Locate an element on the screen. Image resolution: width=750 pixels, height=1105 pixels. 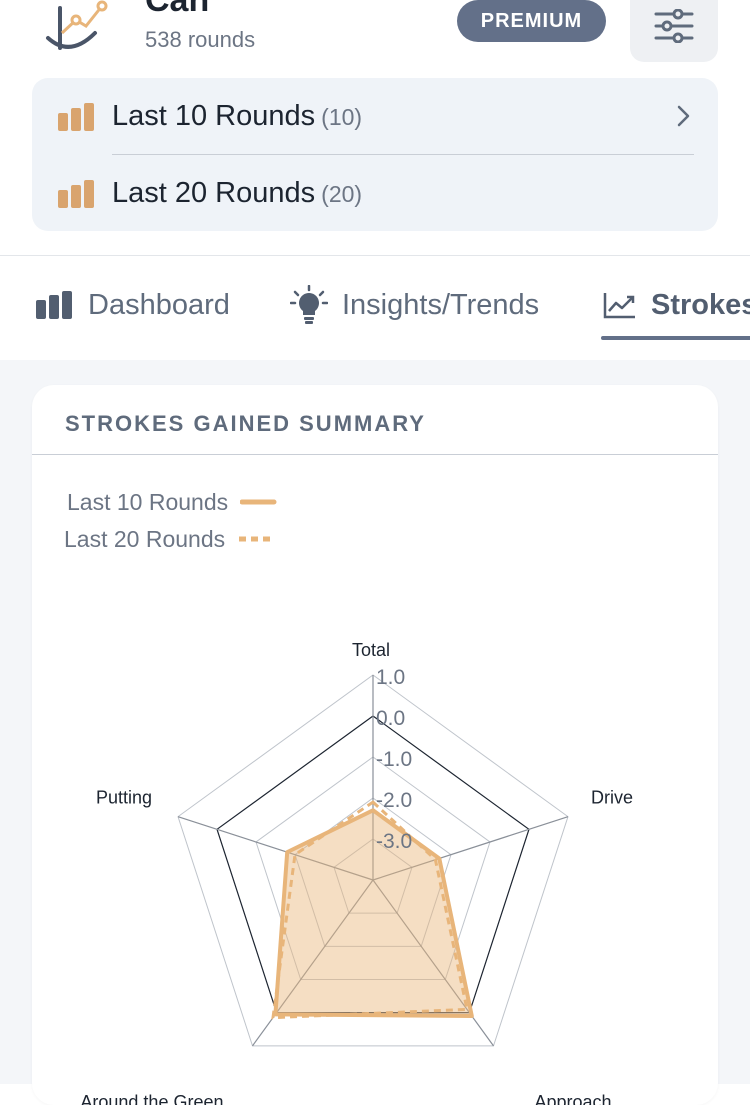
profile-header: Can 538 rounds PREMIUM is located at coordinates (375, 37).